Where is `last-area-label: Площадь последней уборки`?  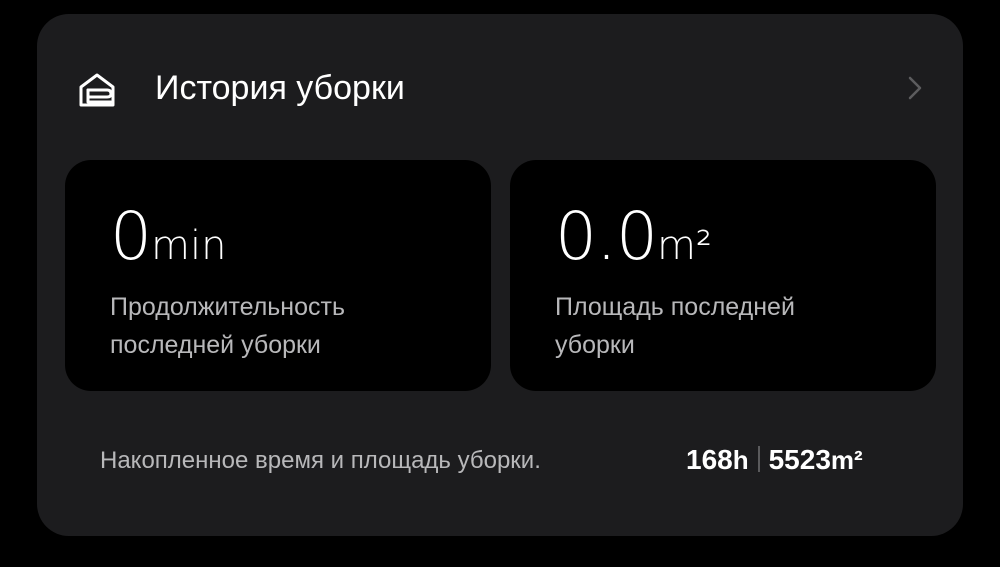 last-area-label: Площадь последней уборки is located at coordinates (735, 326).